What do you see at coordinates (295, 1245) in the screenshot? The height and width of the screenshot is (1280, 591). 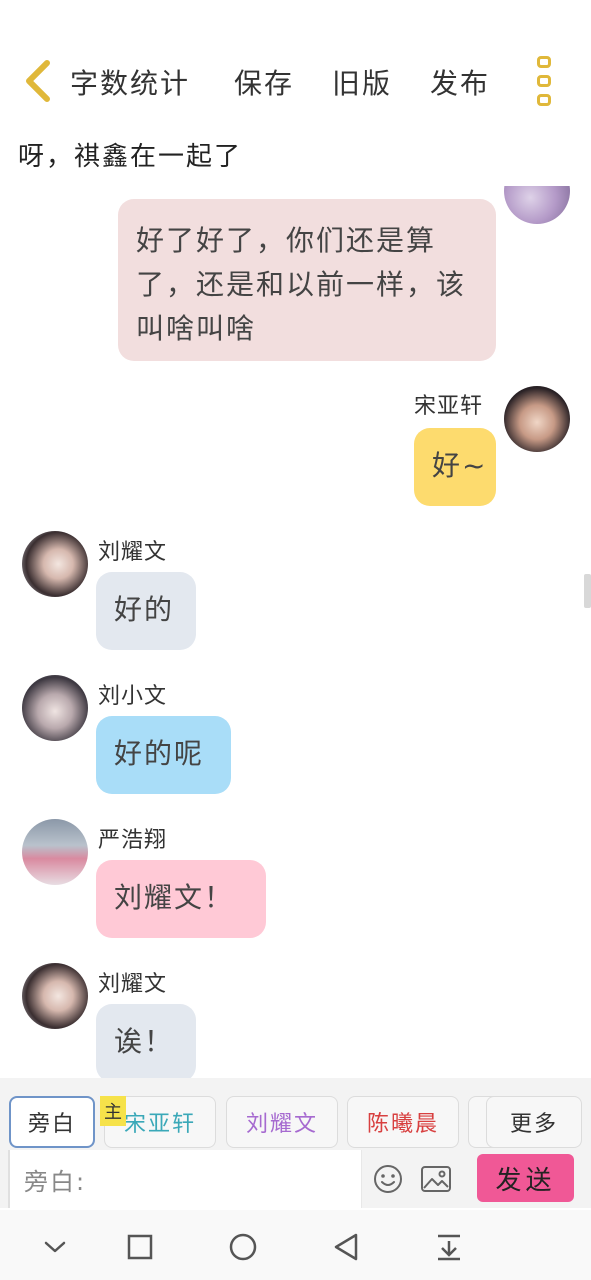 I see `system-nav-bar` at bounding box center [295, 1245].